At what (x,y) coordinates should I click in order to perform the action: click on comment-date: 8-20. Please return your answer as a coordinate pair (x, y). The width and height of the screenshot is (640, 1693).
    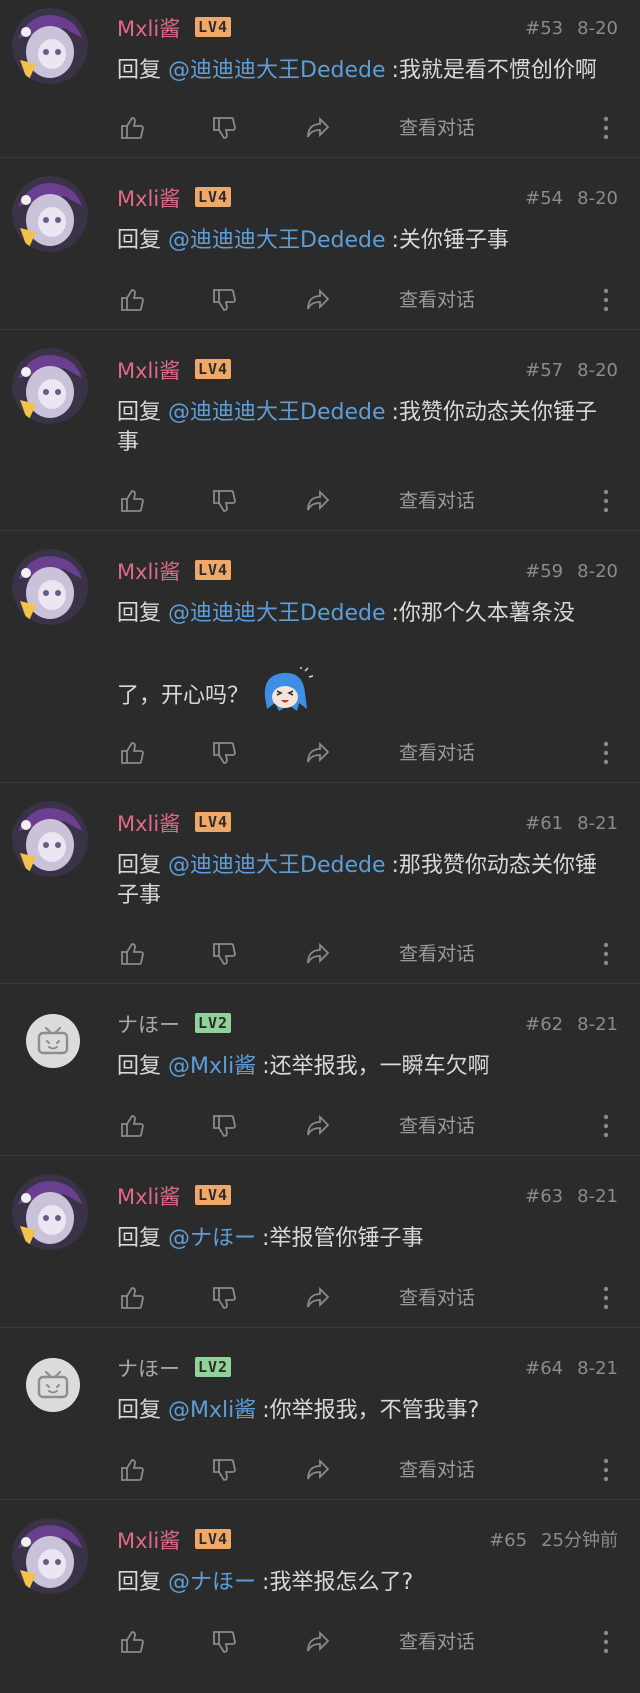
    Looking at the image, I should click on (597, 370).